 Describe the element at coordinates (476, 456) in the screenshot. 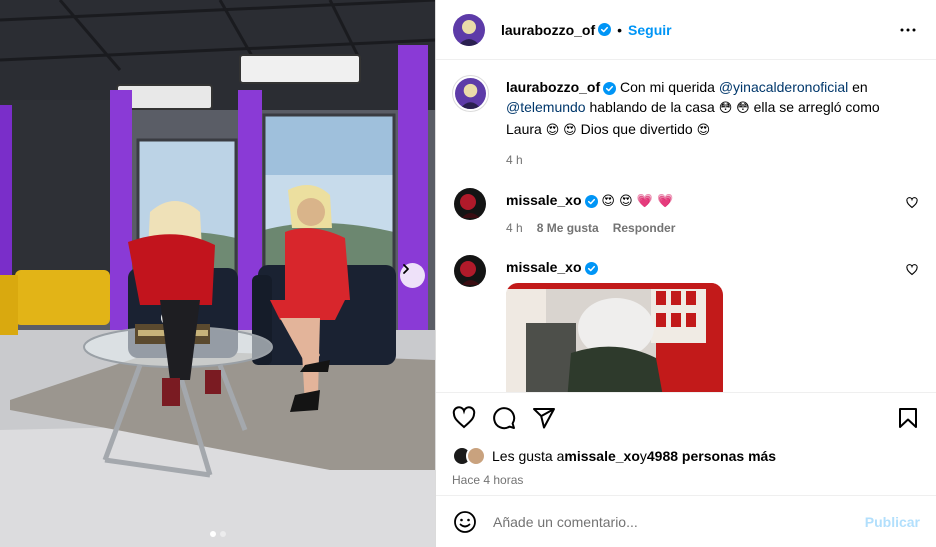

I see `liker-avatar` at that location.